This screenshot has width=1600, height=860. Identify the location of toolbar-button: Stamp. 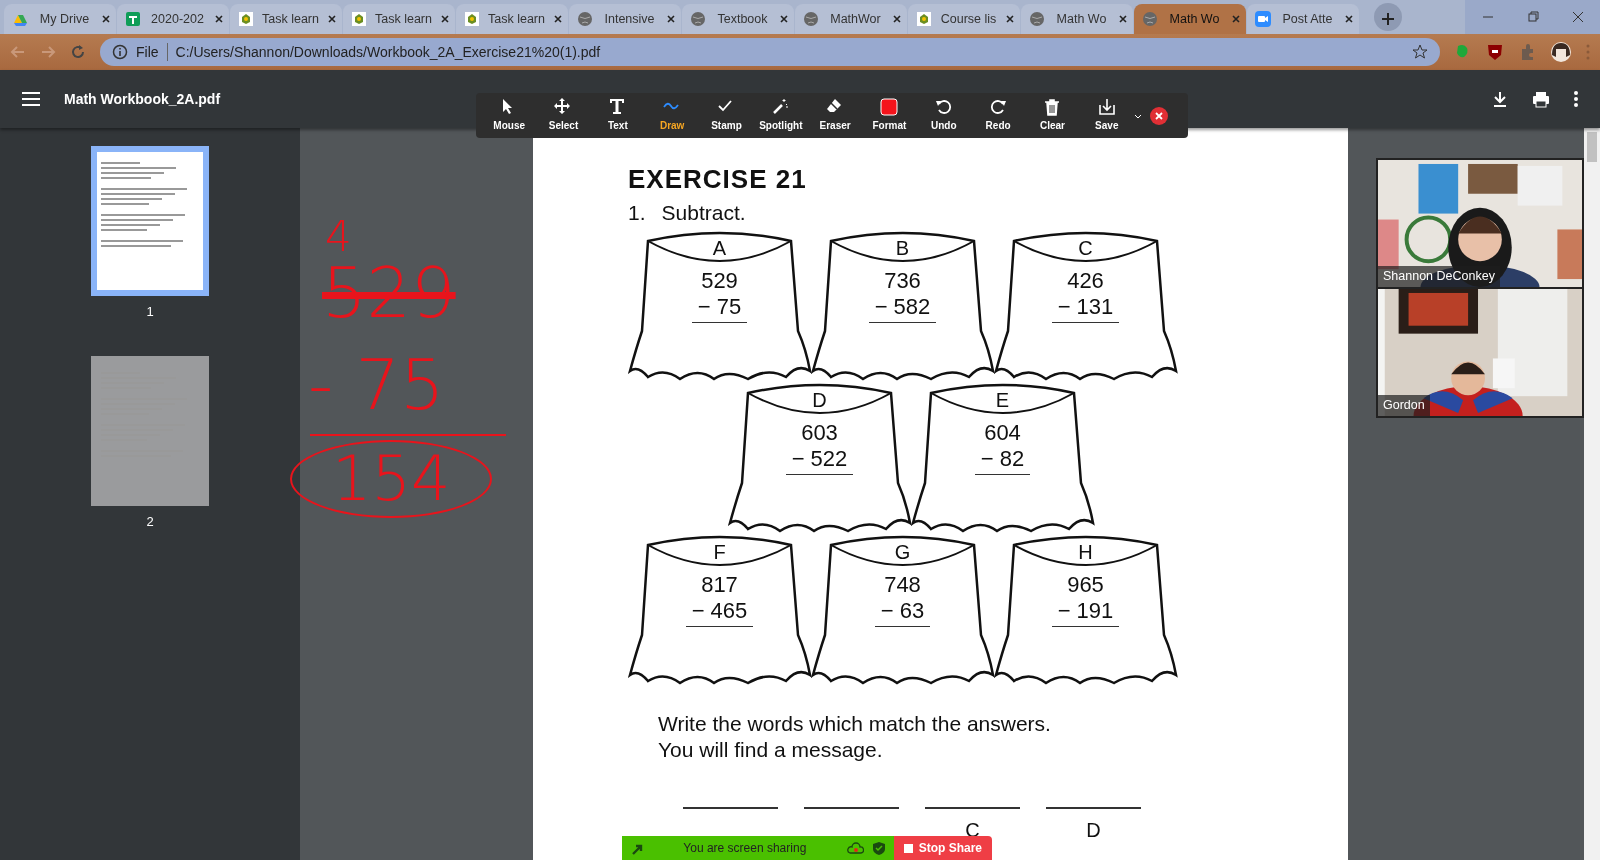
(726, 115).